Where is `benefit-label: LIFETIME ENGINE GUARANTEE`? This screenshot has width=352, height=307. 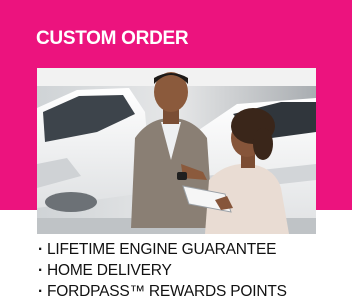 benefit-label: LIFETIME ENGINE GUARANTEE is located at coordinates (162, 249).